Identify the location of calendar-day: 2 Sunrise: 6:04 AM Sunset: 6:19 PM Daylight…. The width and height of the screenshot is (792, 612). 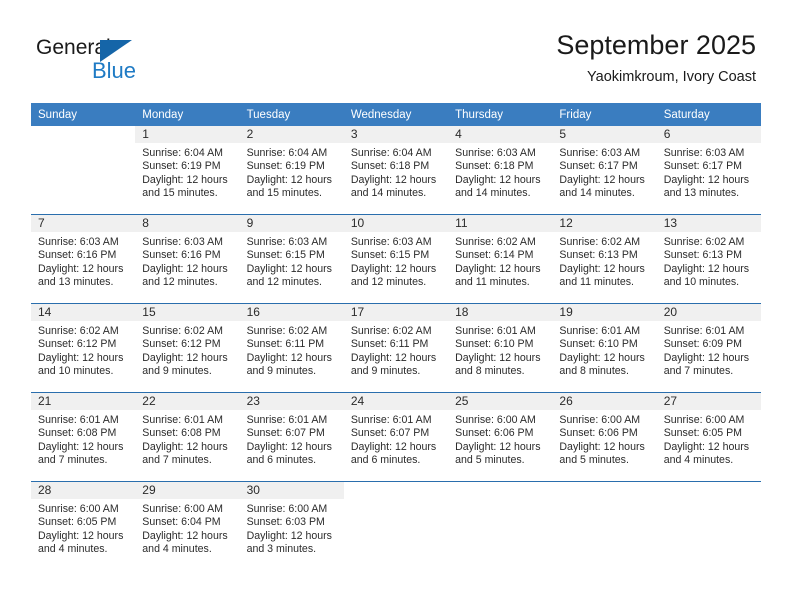
(291, 170).